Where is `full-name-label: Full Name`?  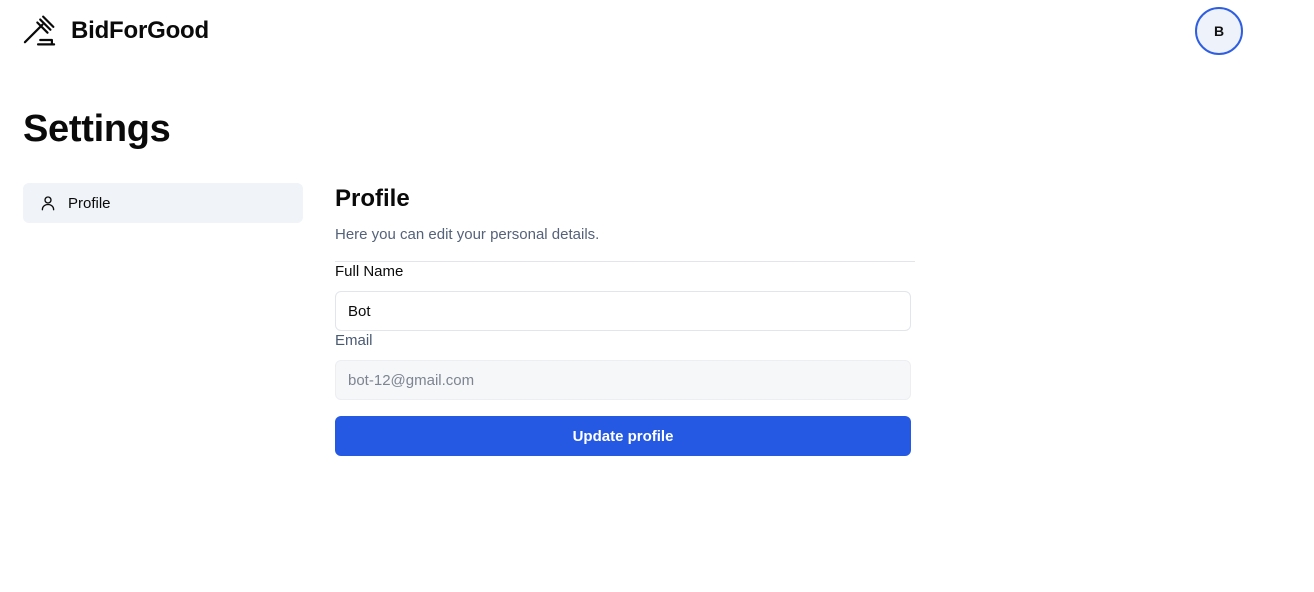
full-name-label: Full Name is located at coordinates (369, 271).